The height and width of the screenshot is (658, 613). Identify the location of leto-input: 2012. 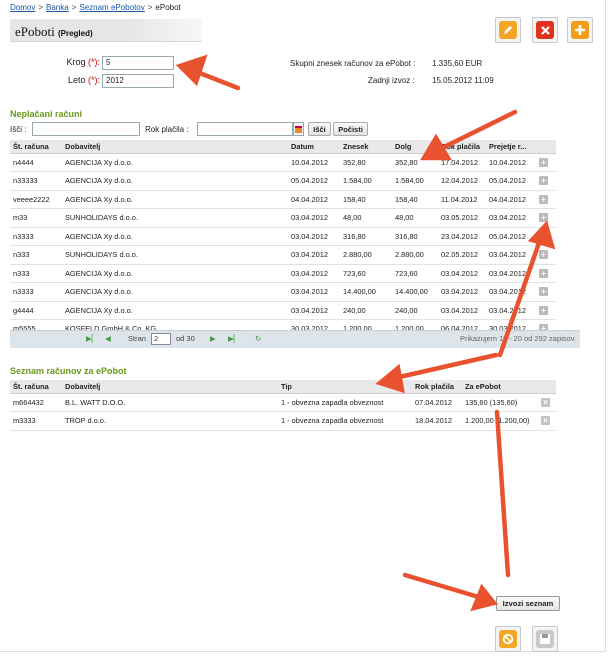
(138, 81).